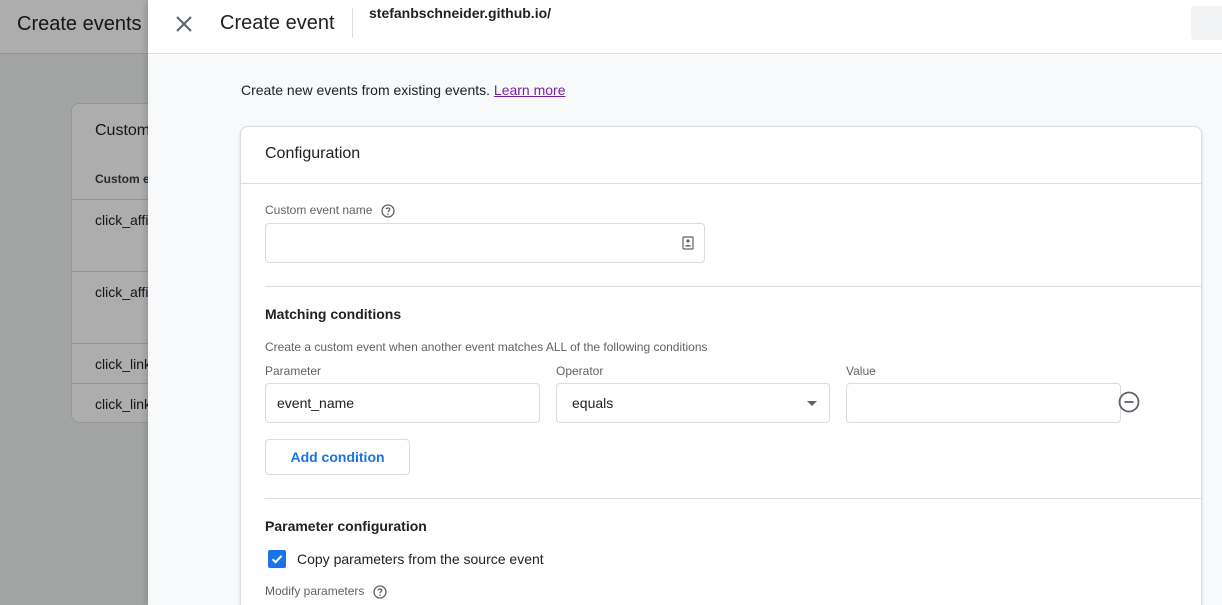  Describe the element at coordinates (812, 403) in the screenshot. I see `dropdown-caret-icon` at that location.